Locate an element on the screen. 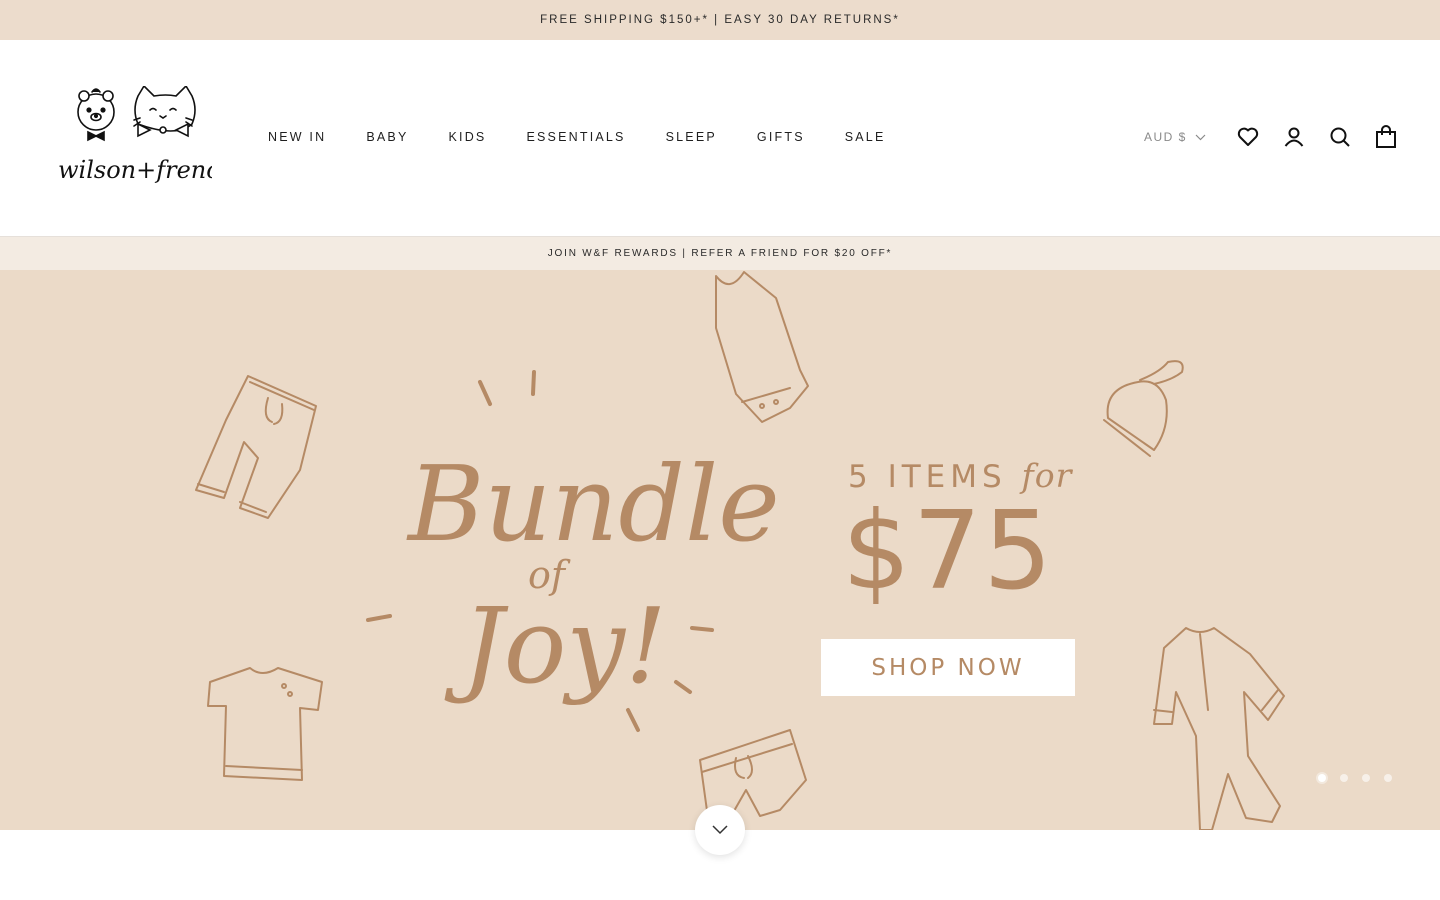  script-headline: Bundle of Joy! is located at coordinates (593, 575).